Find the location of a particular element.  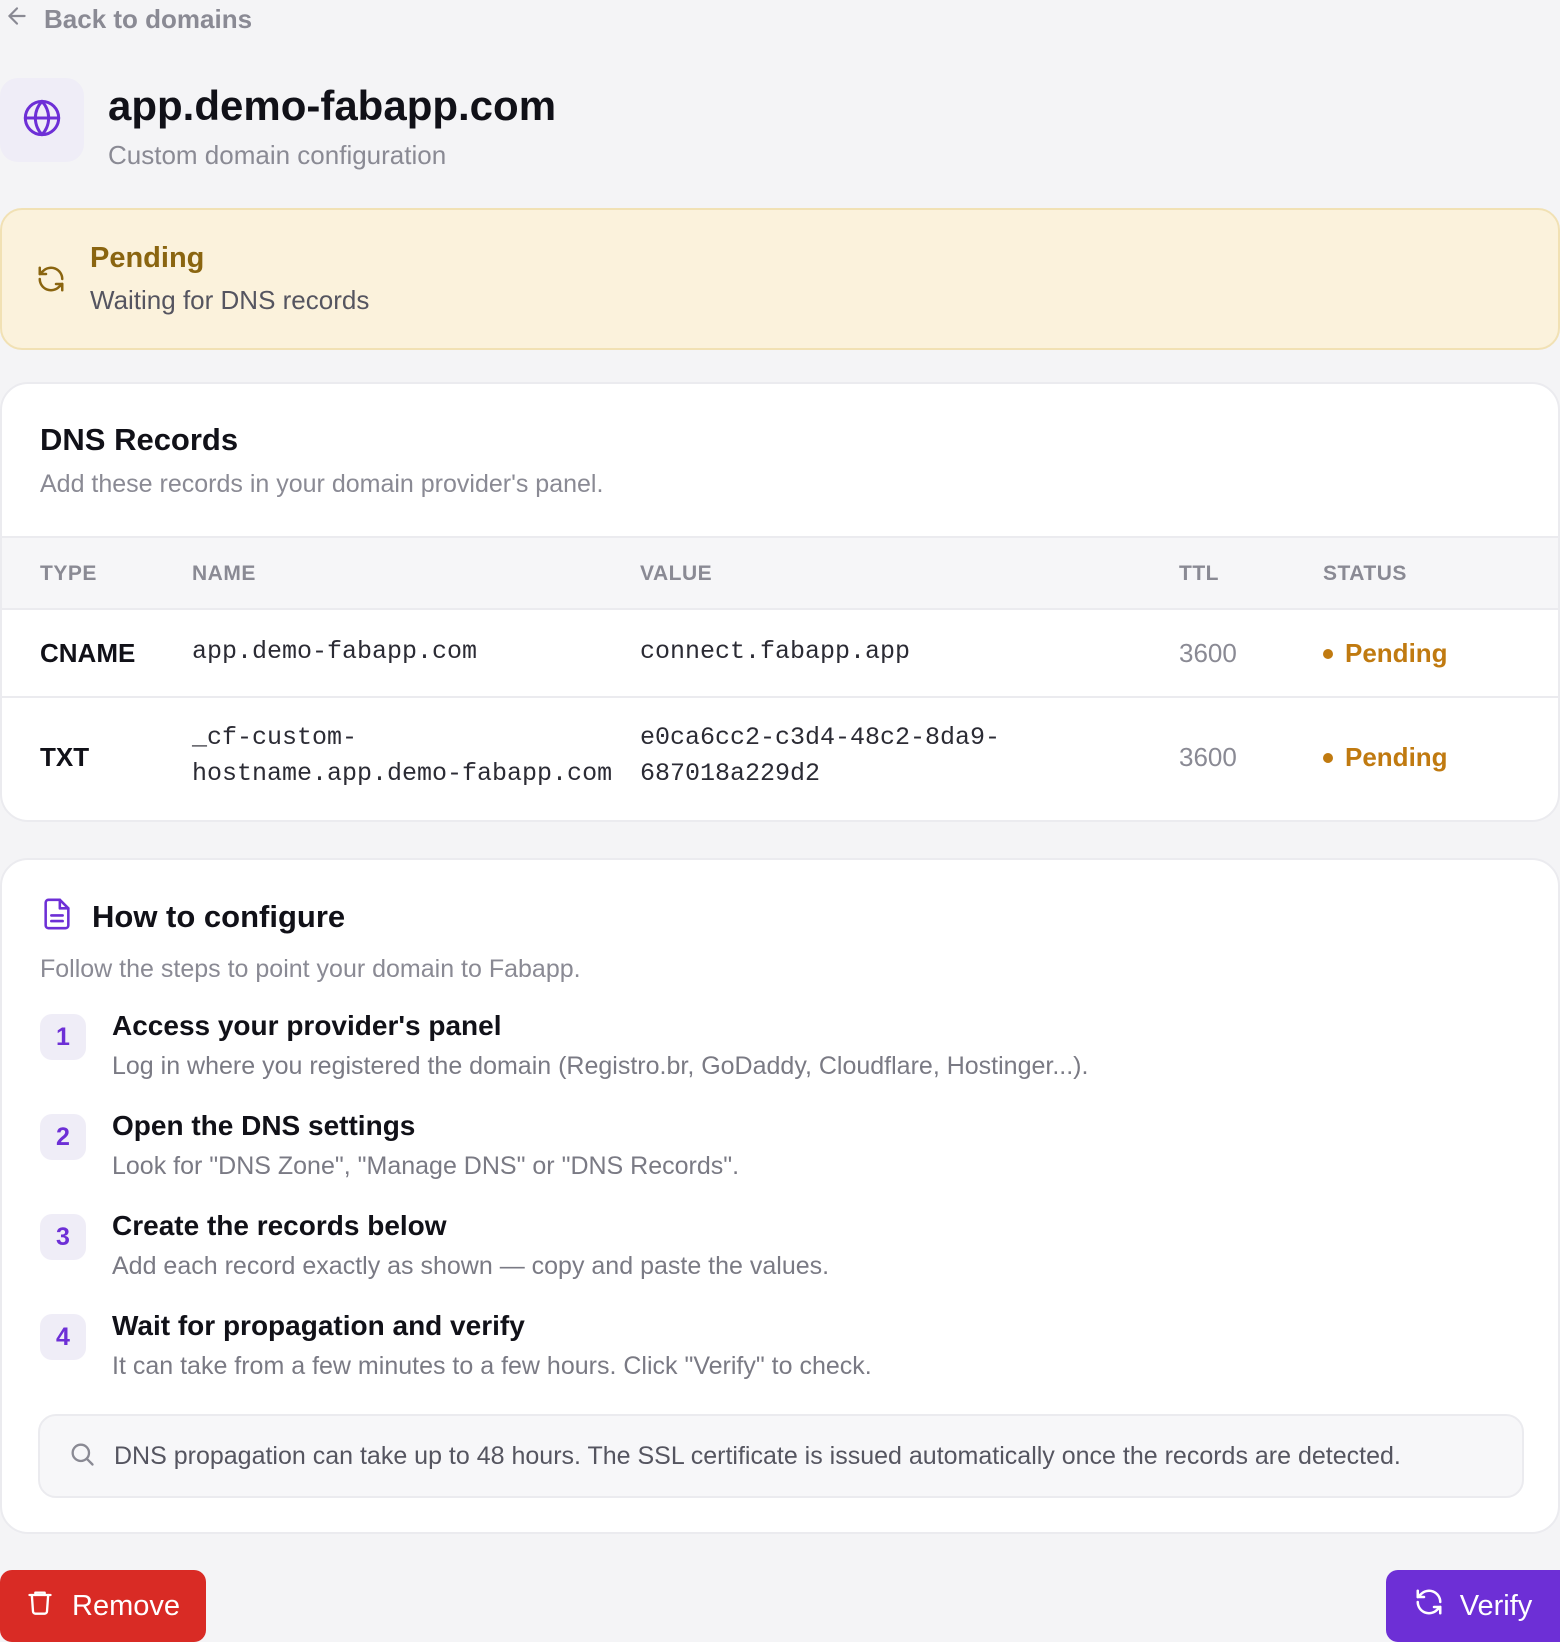

globe-icon is located at coordinates (42, 120).